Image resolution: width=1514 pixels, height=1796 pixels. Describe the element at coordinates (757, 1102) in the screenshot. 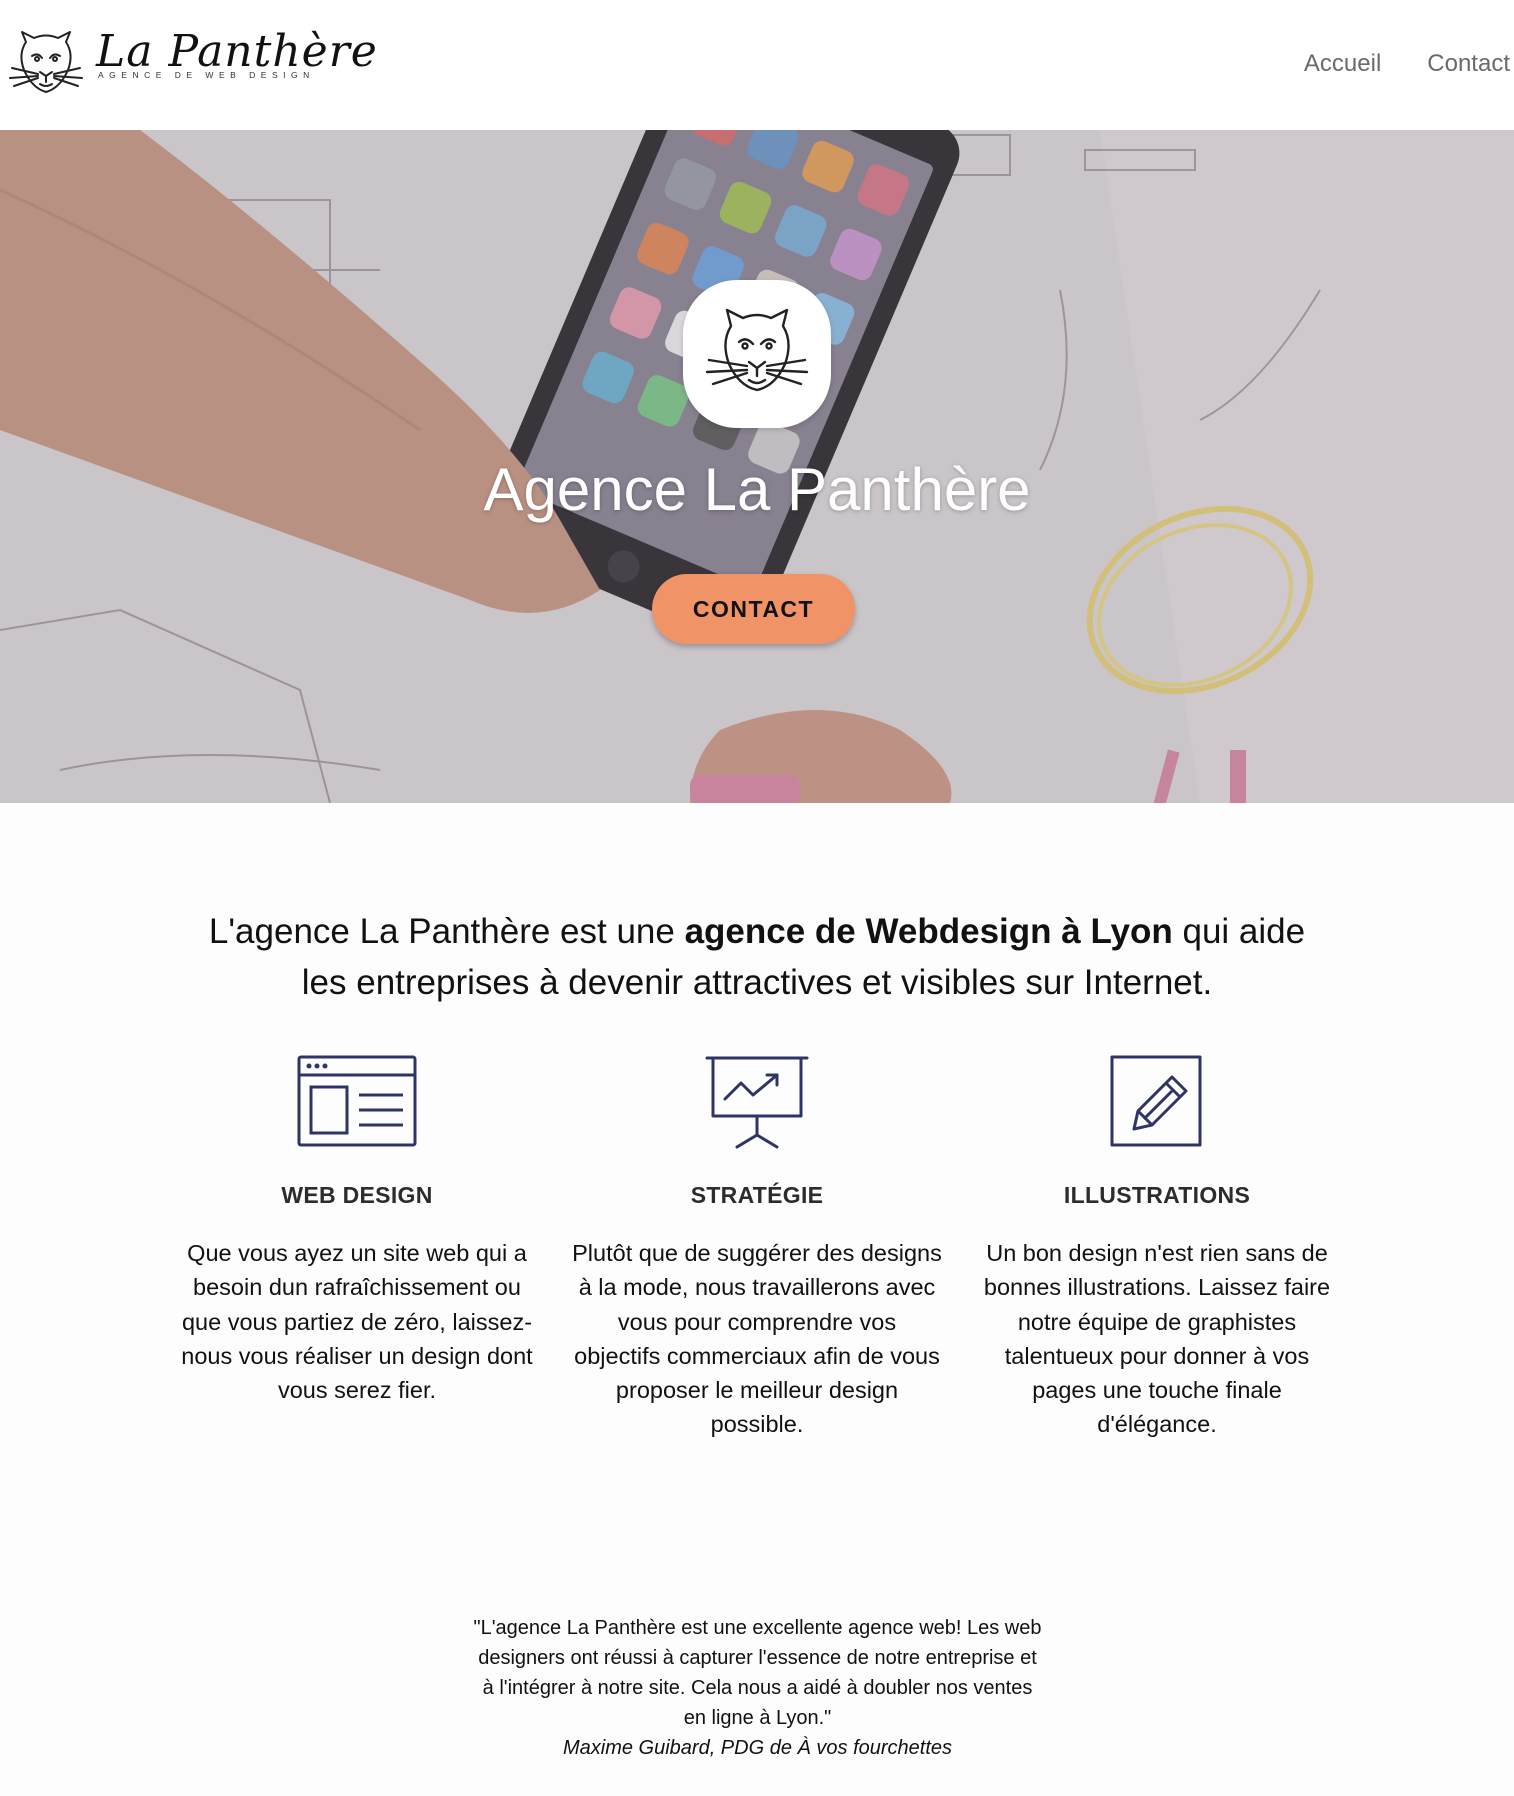

I see `presentation-chart-icon` at that location.